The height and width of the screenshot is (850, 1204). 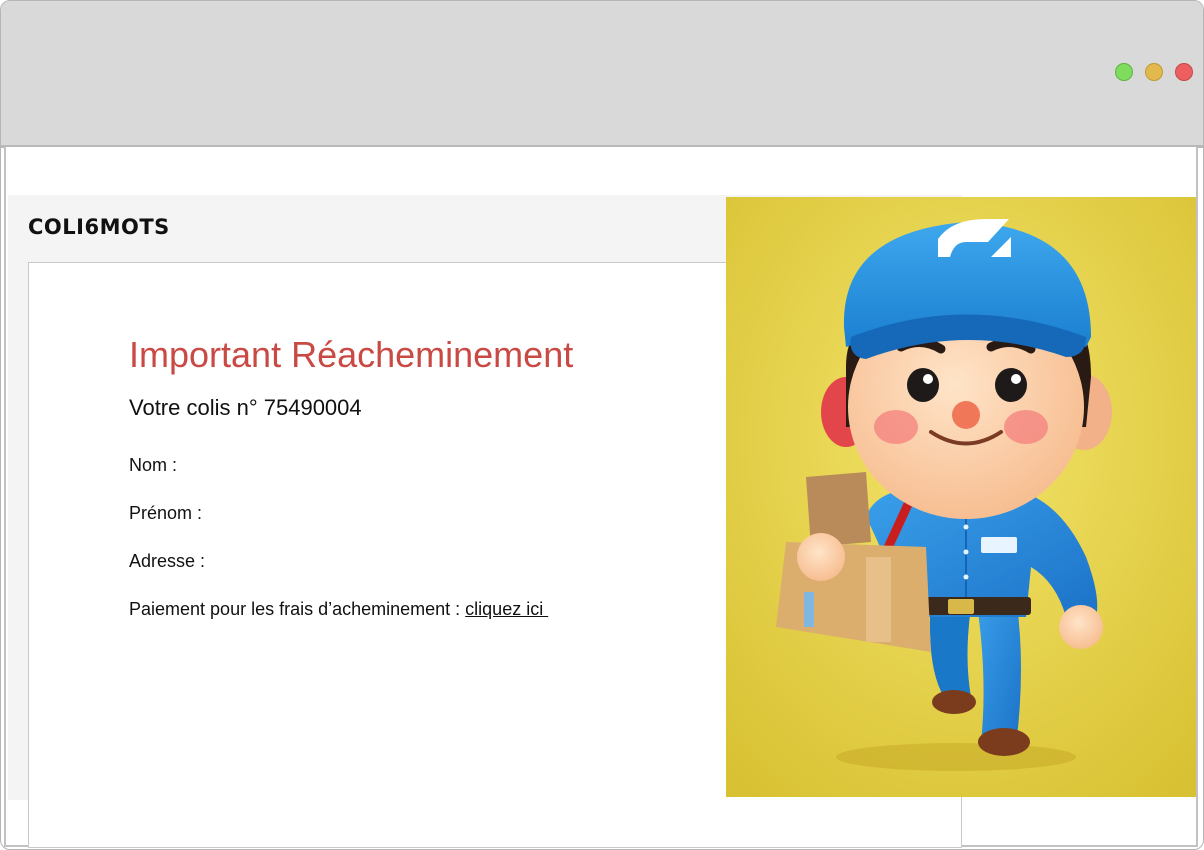 What do you see at coordinates (506, 609) in the screenshot?
I see `payment-link: cliquez ici` at bounding box center [506, 609].